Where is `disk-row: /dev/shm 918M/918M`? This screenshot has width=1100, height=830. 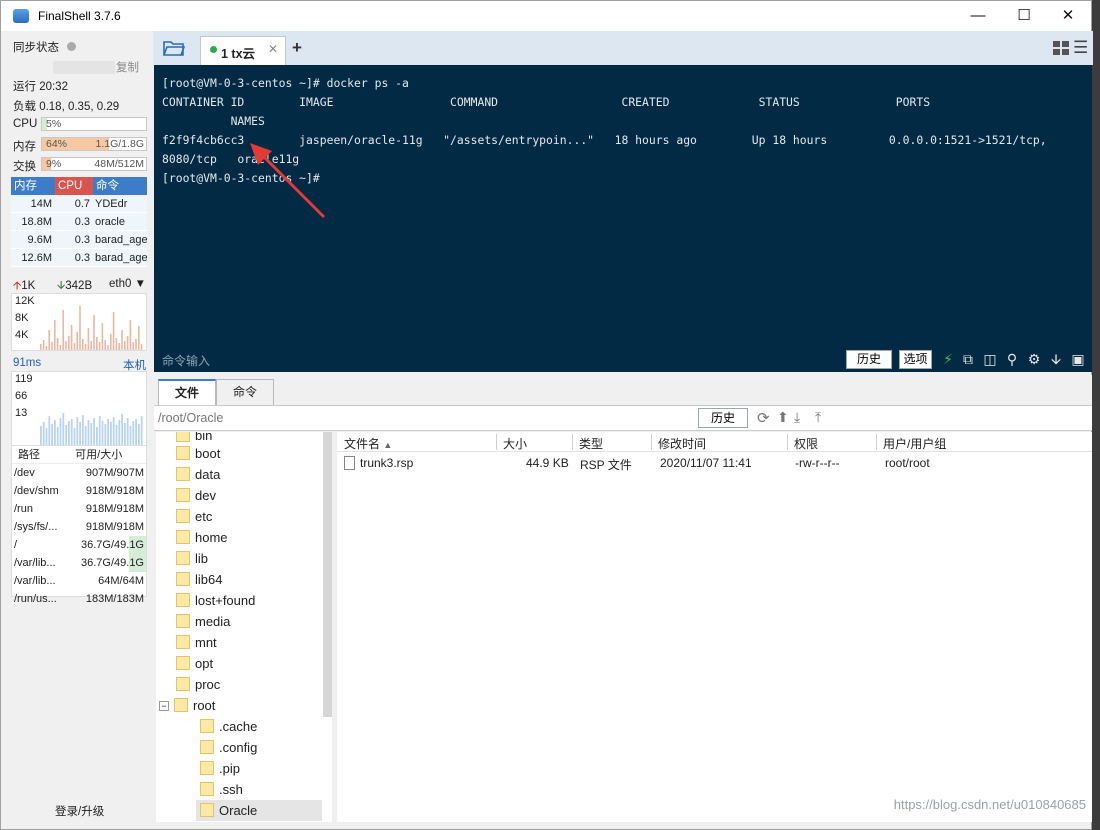 disk-row: /dev/shm 918M/918M is located at coordinates (79, 491).